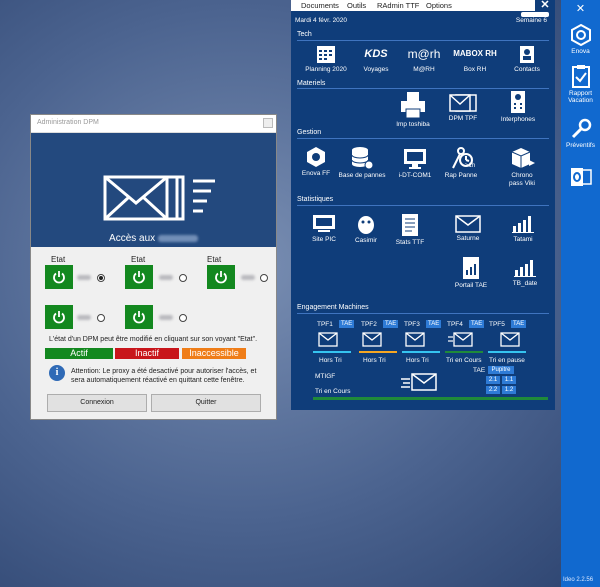 The image size is (600, 587). What do you see at coordinates (581, 128) in the screenshot?
I see `wrench-icon` at bounding box center [581, 128].